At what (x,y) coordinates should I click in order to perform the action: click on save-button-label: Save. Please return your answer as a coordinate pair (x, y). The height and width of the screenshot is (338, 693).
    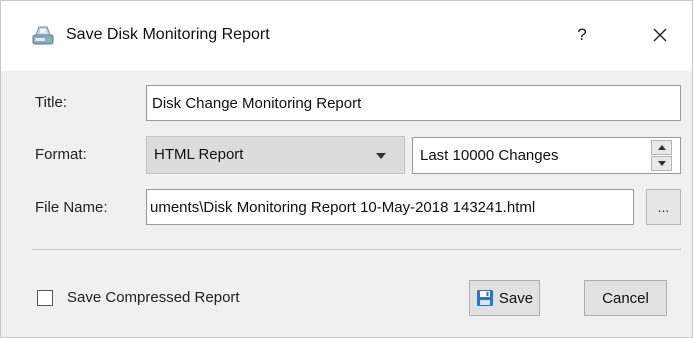
    Looking at the image, I should click on (516, 298).